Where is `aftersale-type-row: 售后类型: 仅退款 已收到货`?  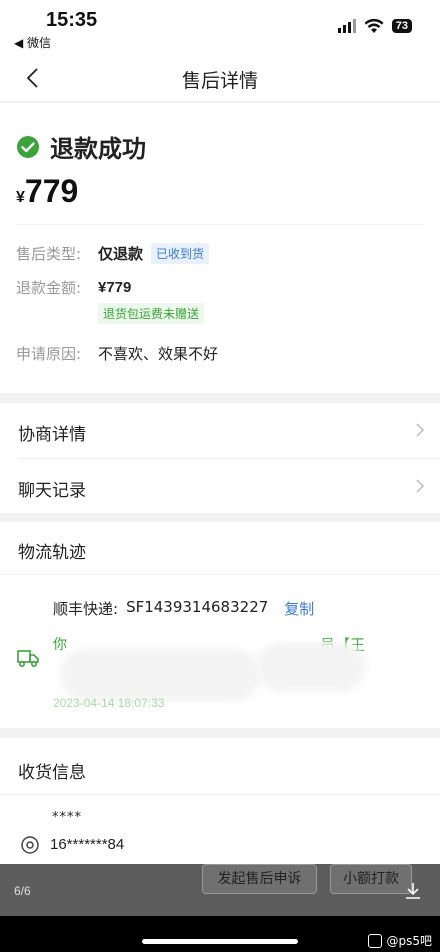
aftersale-type-row: 售后类型: 仅退款 已收到货 is located at coordinates (113, 253).